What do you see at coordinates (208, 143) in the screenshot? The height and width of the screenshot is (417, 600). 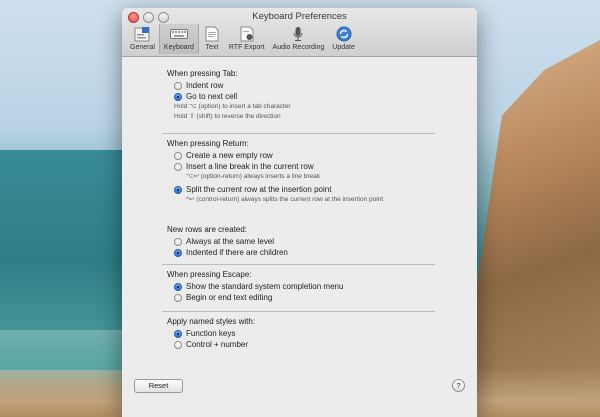 I see `return-heading: When pressing Return:` at bounding box center [208, 143].